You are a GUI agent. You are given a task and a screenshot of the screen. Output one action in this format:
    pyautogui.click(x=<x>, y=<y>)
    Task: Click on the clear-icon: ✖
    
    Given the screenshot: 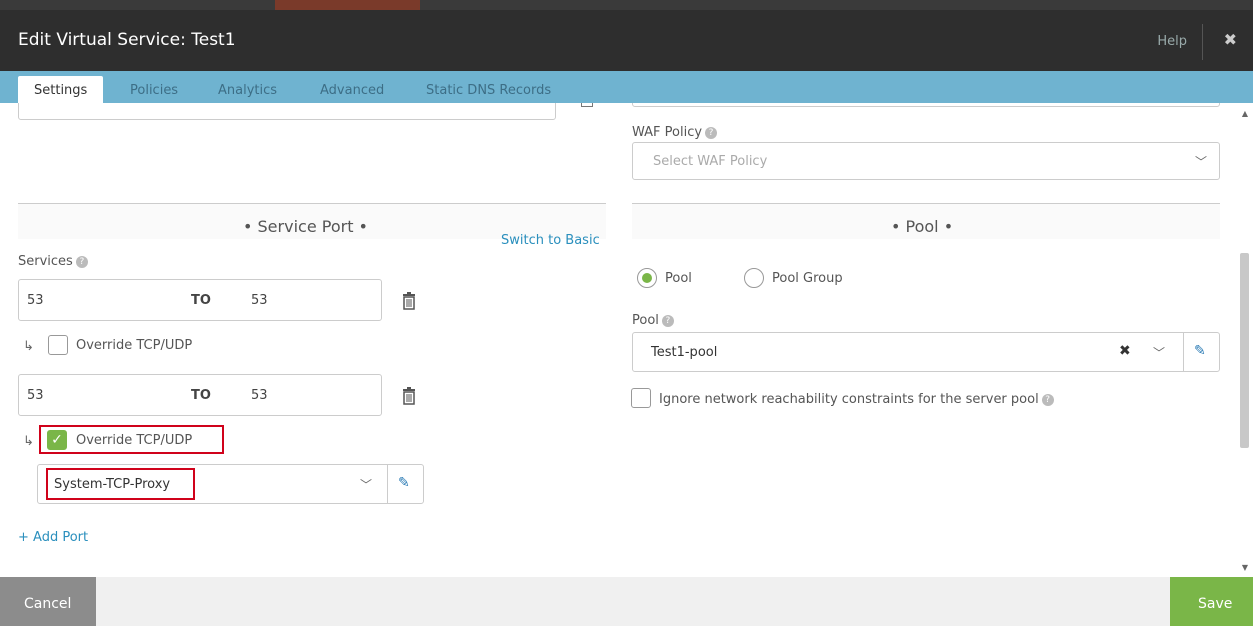 What is the action you would take?
    pyautogui.click(x=1125, y=351)
    